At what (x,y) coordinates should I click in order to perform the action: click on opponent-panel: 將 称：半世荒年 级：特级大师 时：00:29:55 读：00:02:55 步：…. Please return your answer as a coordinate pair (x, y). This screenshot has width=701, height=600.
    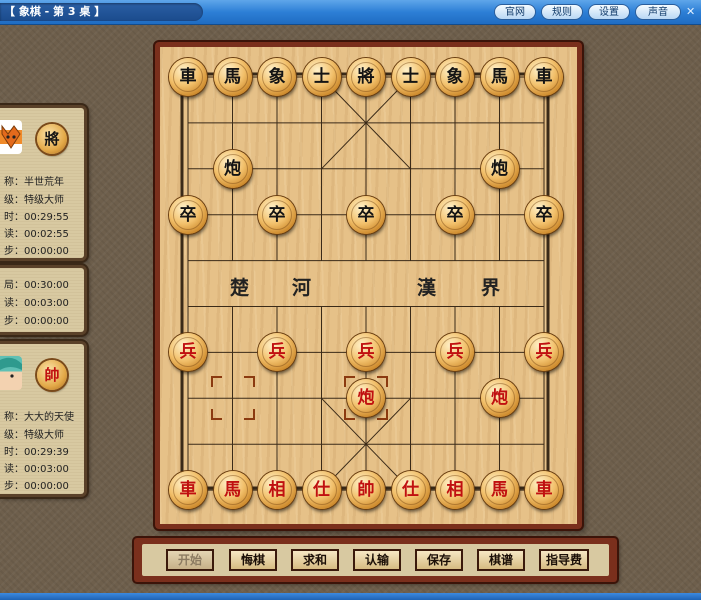
    Looking at the image, I should click on (43, 183).